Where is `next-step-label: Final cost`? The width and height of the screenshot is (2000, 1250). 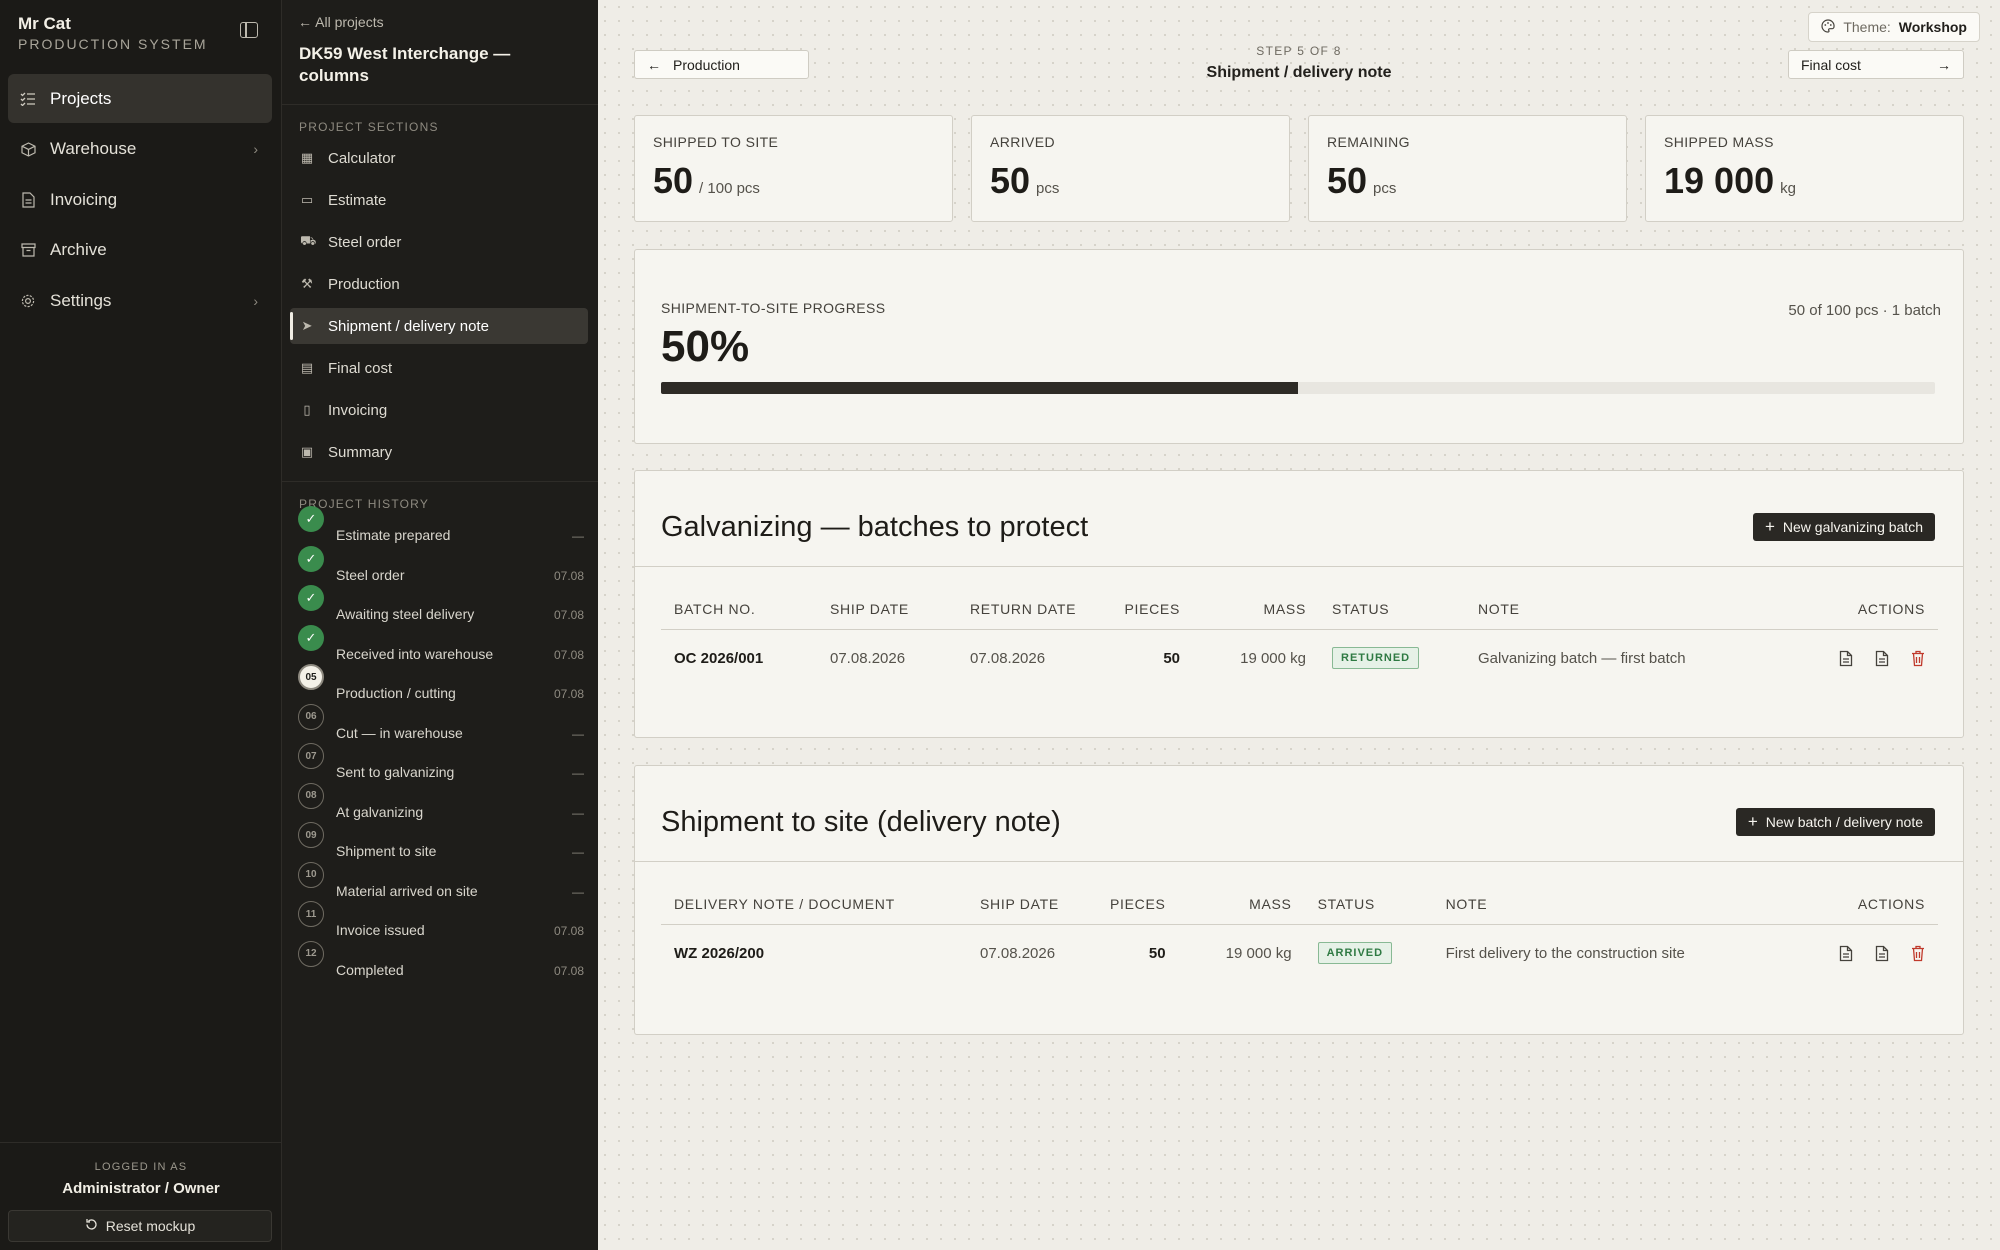 next-step-label: Final cost is located at coordinates (1831, 64).